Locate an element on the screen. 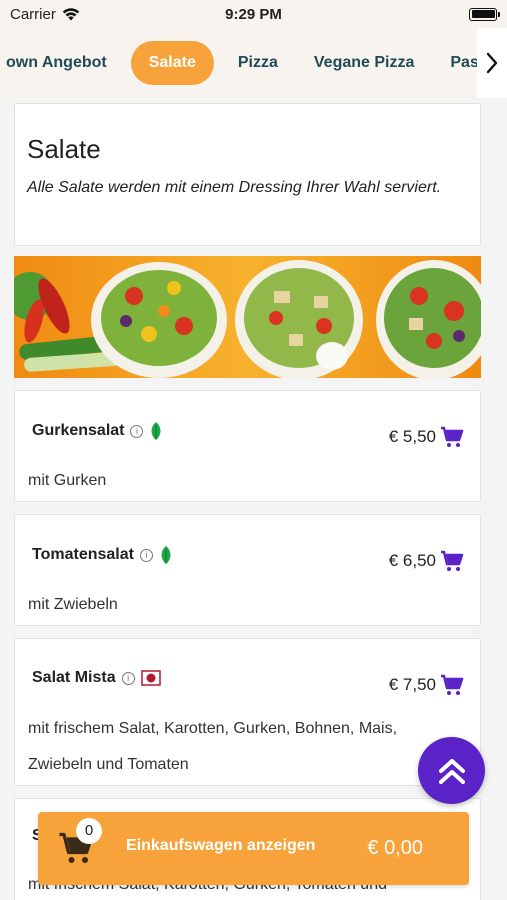 The width and height of the screenshot is (507, 900). wifi-icon is located at coordinates (71, 13).